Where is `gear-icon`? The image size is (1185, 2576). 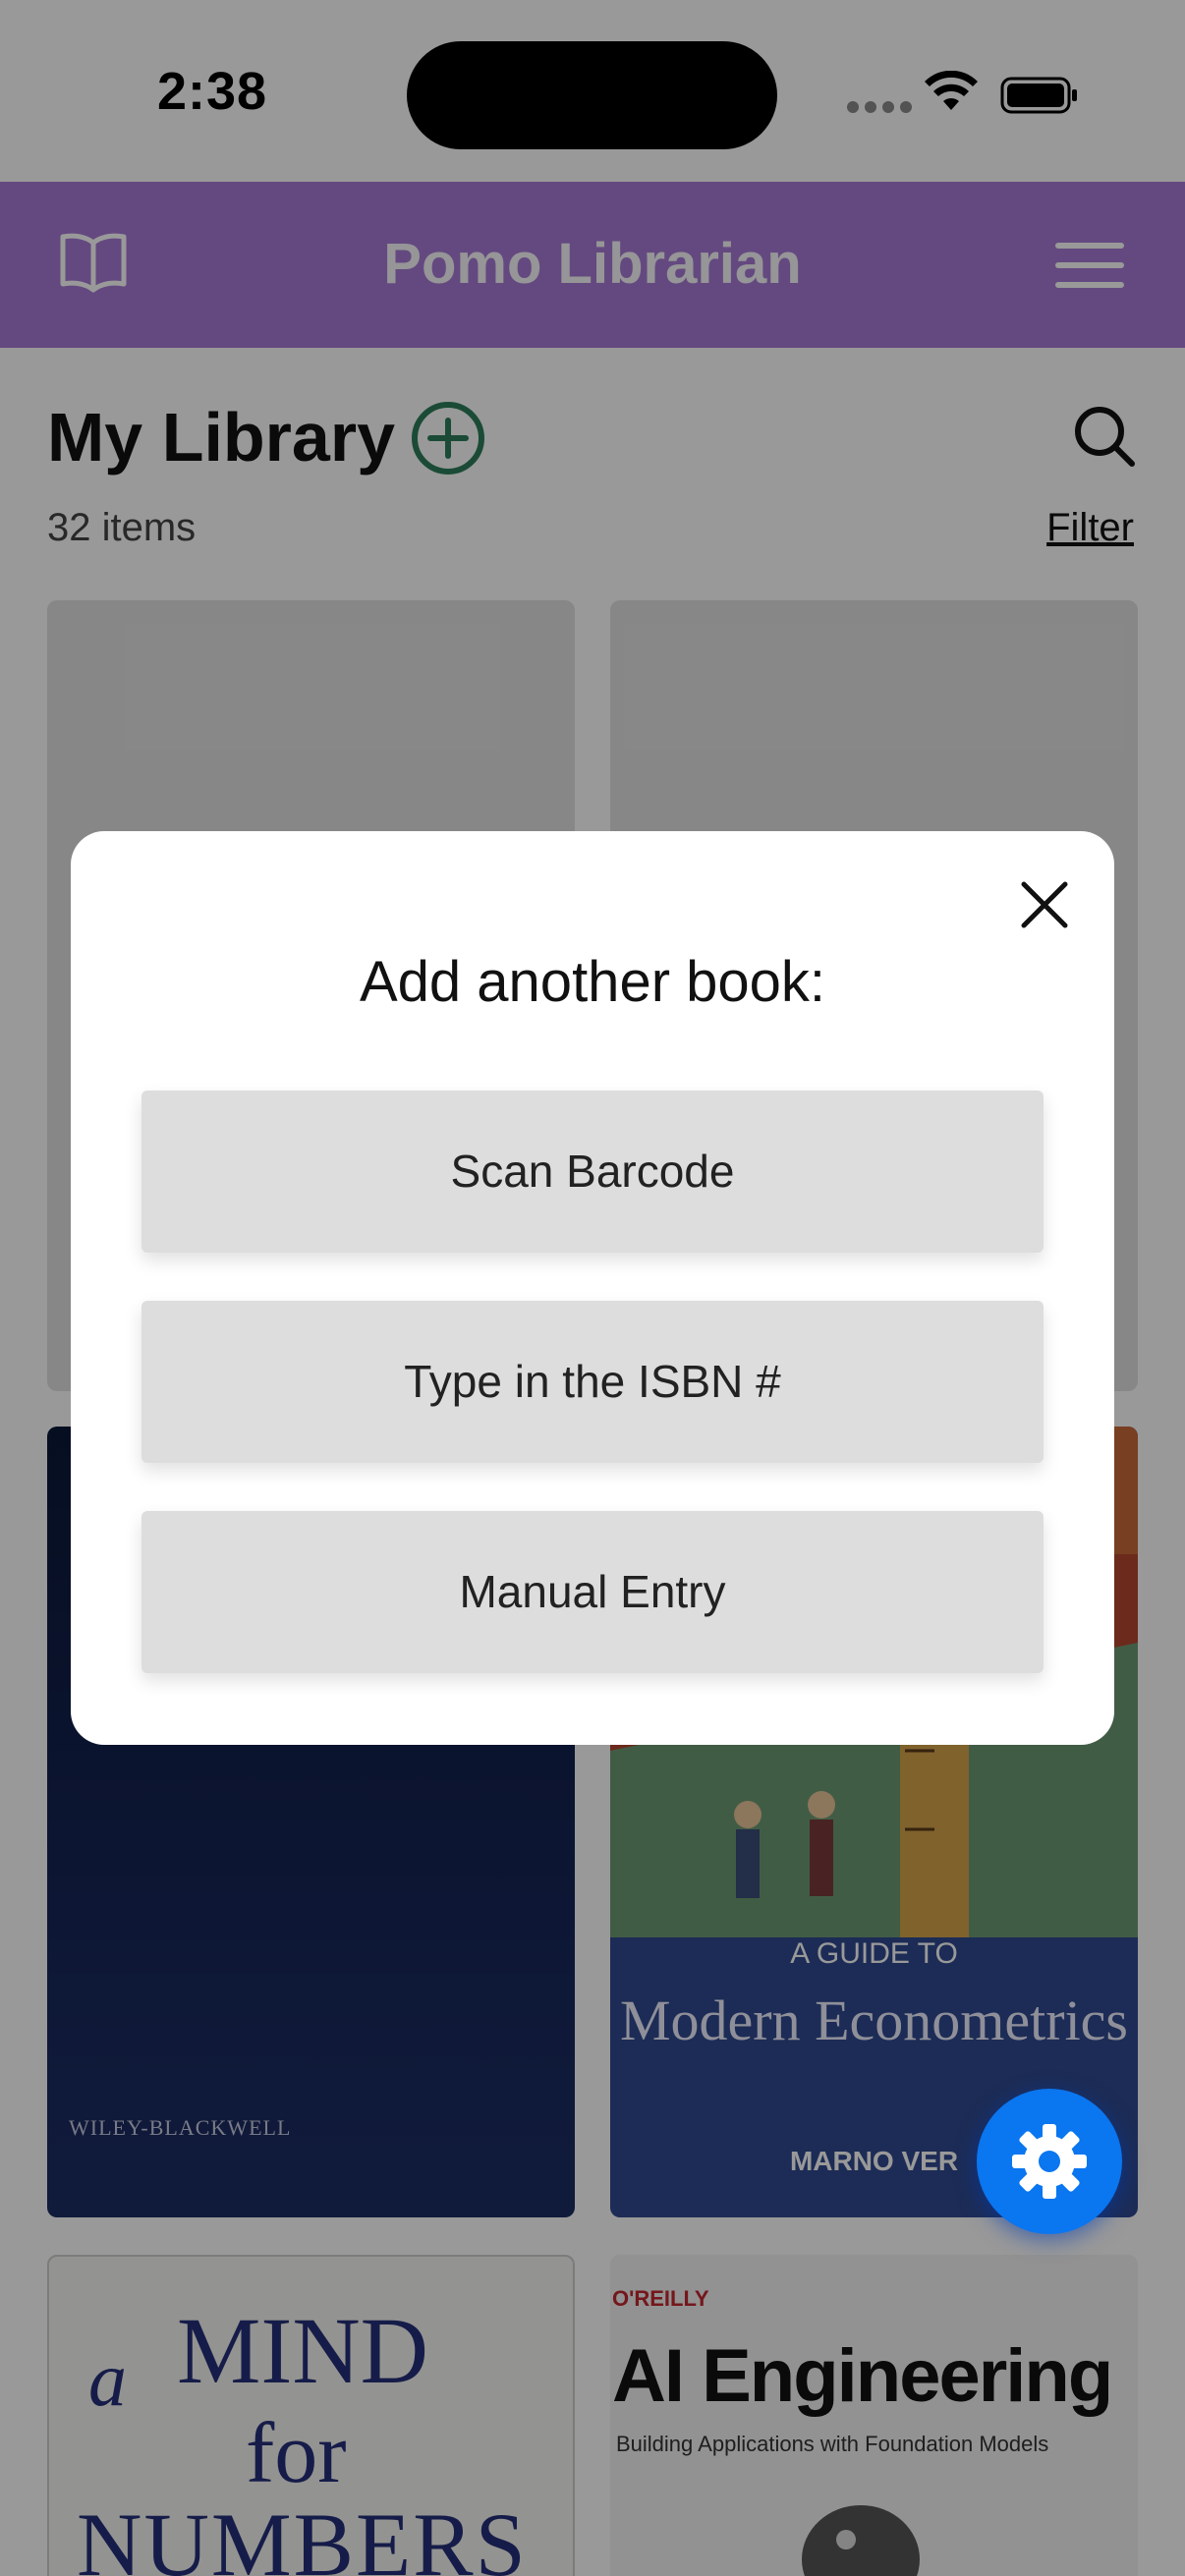
gear-icon is located at coordinates (1049, 2161).